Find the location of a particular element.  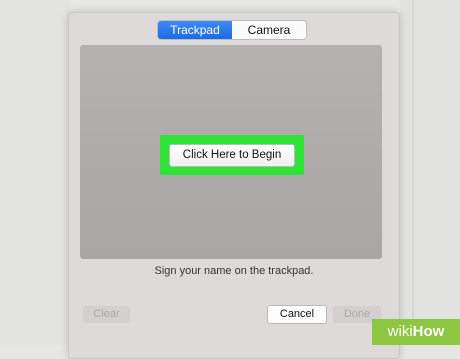

cancel-button: Cancel is located at coordinates (297, 314).